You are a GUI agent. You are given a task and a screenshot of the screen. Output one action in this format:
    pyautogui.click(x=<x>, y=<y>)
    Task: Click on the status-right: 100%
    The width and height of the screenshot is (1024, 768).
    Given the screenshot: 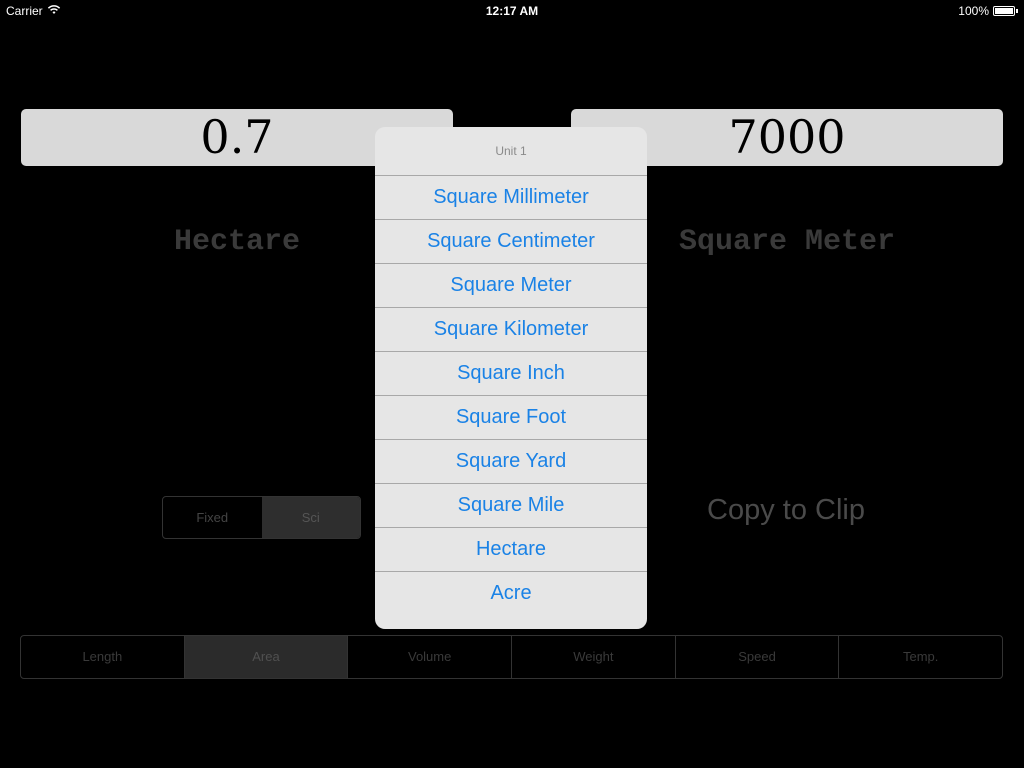 What is the action you would take?
    pyautogui.click(x=988, y=11)
    